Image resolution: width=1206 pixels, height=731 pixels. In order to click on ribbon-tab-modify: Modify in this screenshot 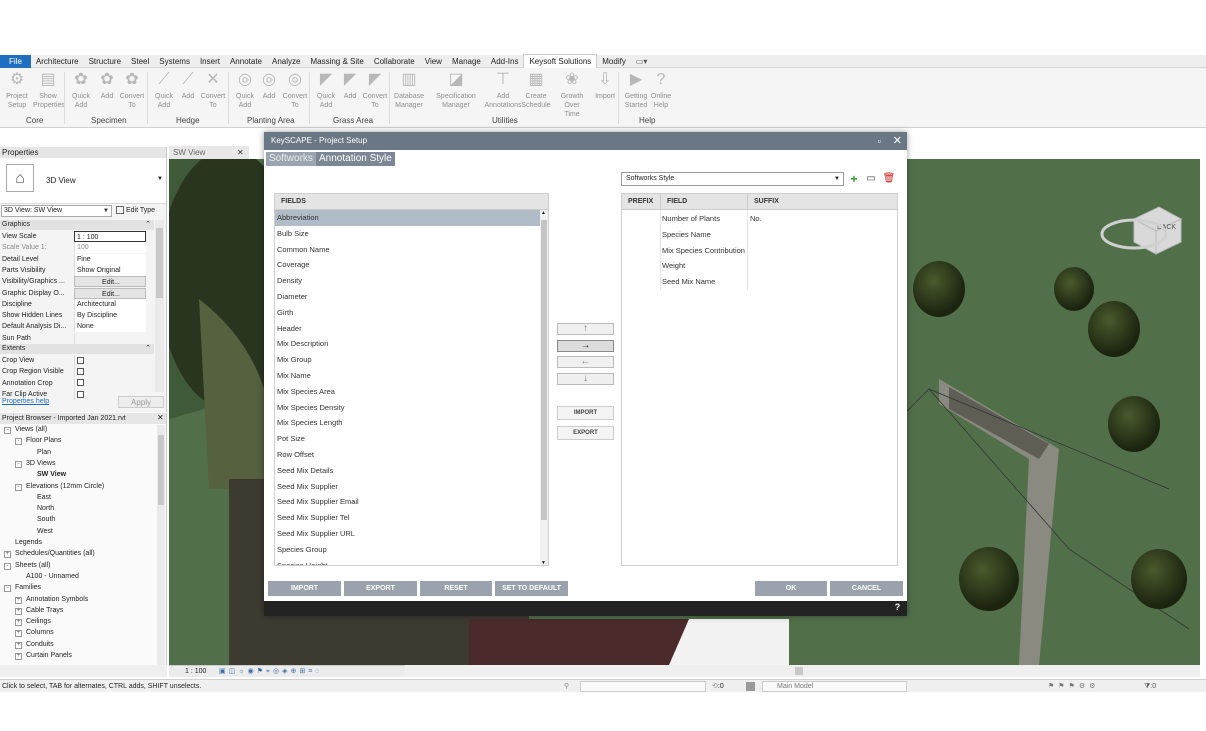, I will do `click(614, 61)`.